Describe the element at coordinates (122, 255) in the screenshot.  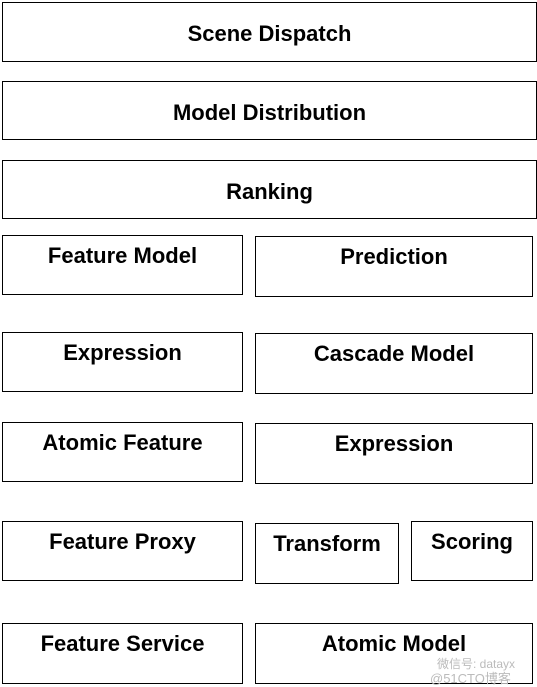
I see `feature-model-label: Feature Model` at that location.